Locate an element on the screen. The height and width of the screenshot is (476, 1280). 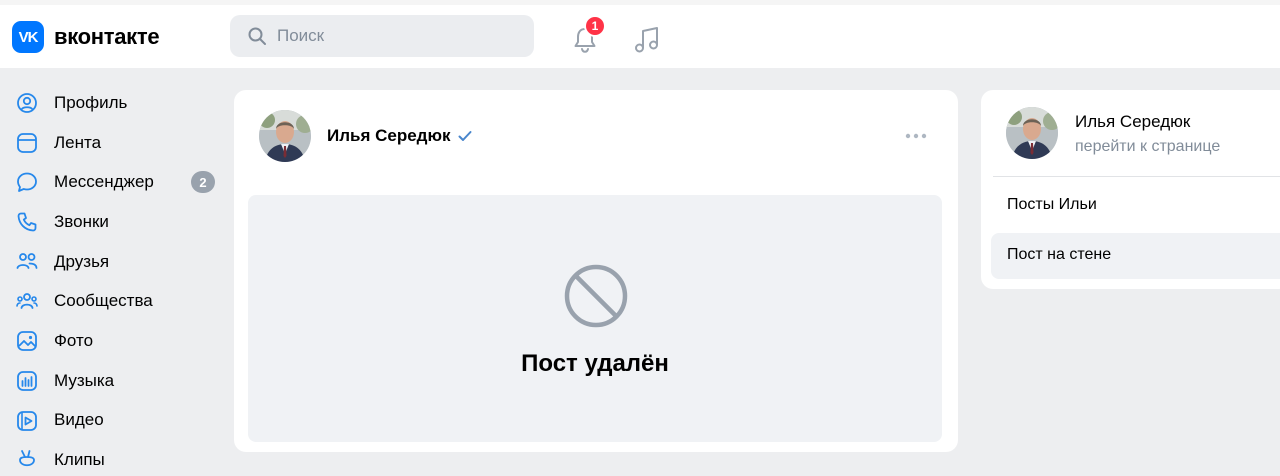
sidebar-item-label: Звонки is located at coordinates (81, 221).